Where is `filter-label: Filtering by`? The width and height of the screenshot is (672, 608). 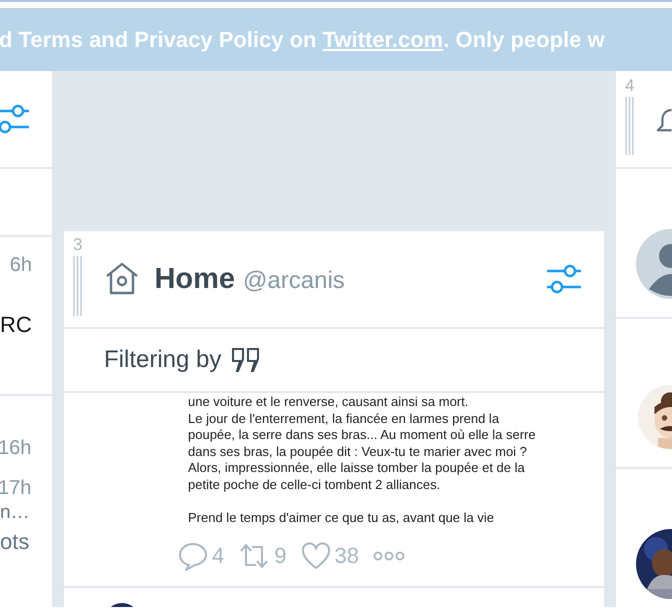 filter-label: Filtering by is located at coordinates (163, 360).